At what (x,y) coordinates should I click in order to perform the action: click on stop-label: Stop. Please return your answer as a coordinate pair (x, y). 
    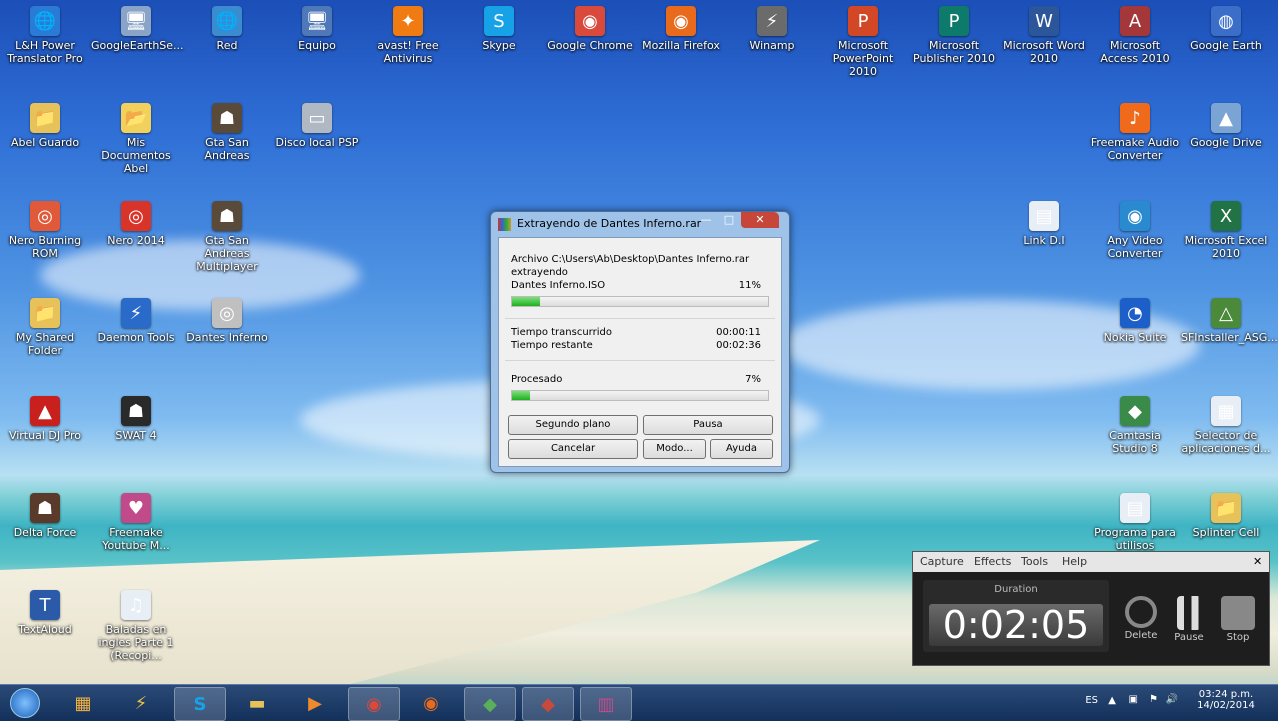
    Looking at the image, I should click on (1238, 637).